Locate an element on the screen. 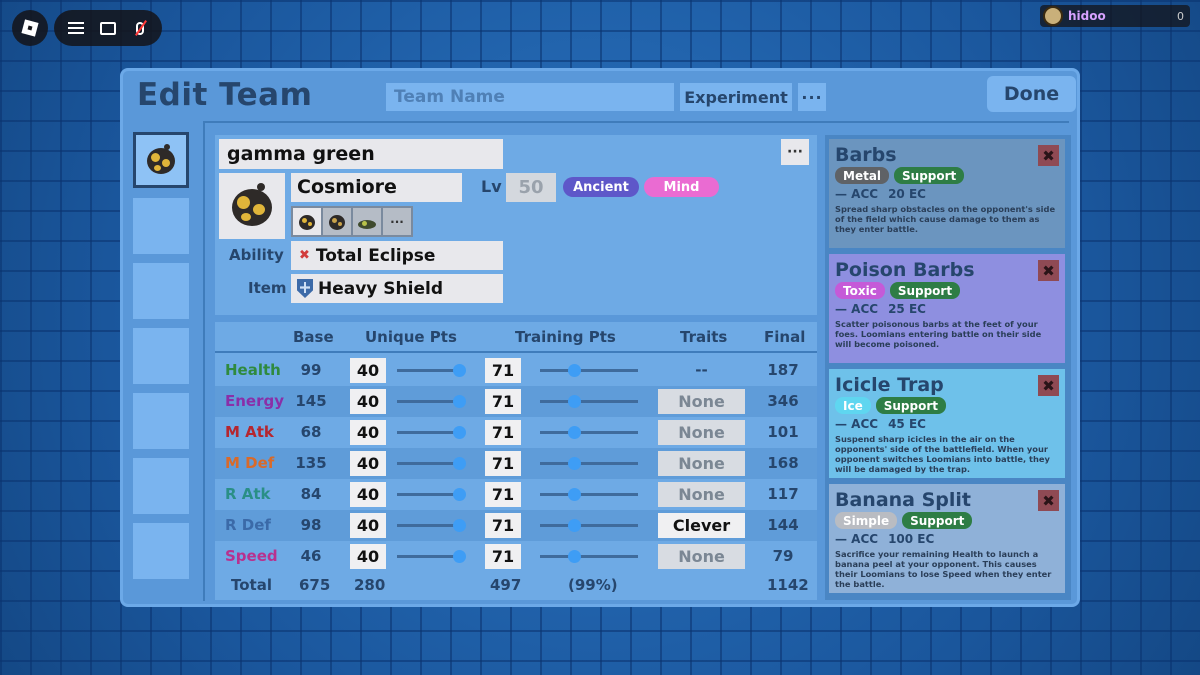 This screenshot has height=675, width=1200. done-button: Done is located at coordinates (1031, 94).